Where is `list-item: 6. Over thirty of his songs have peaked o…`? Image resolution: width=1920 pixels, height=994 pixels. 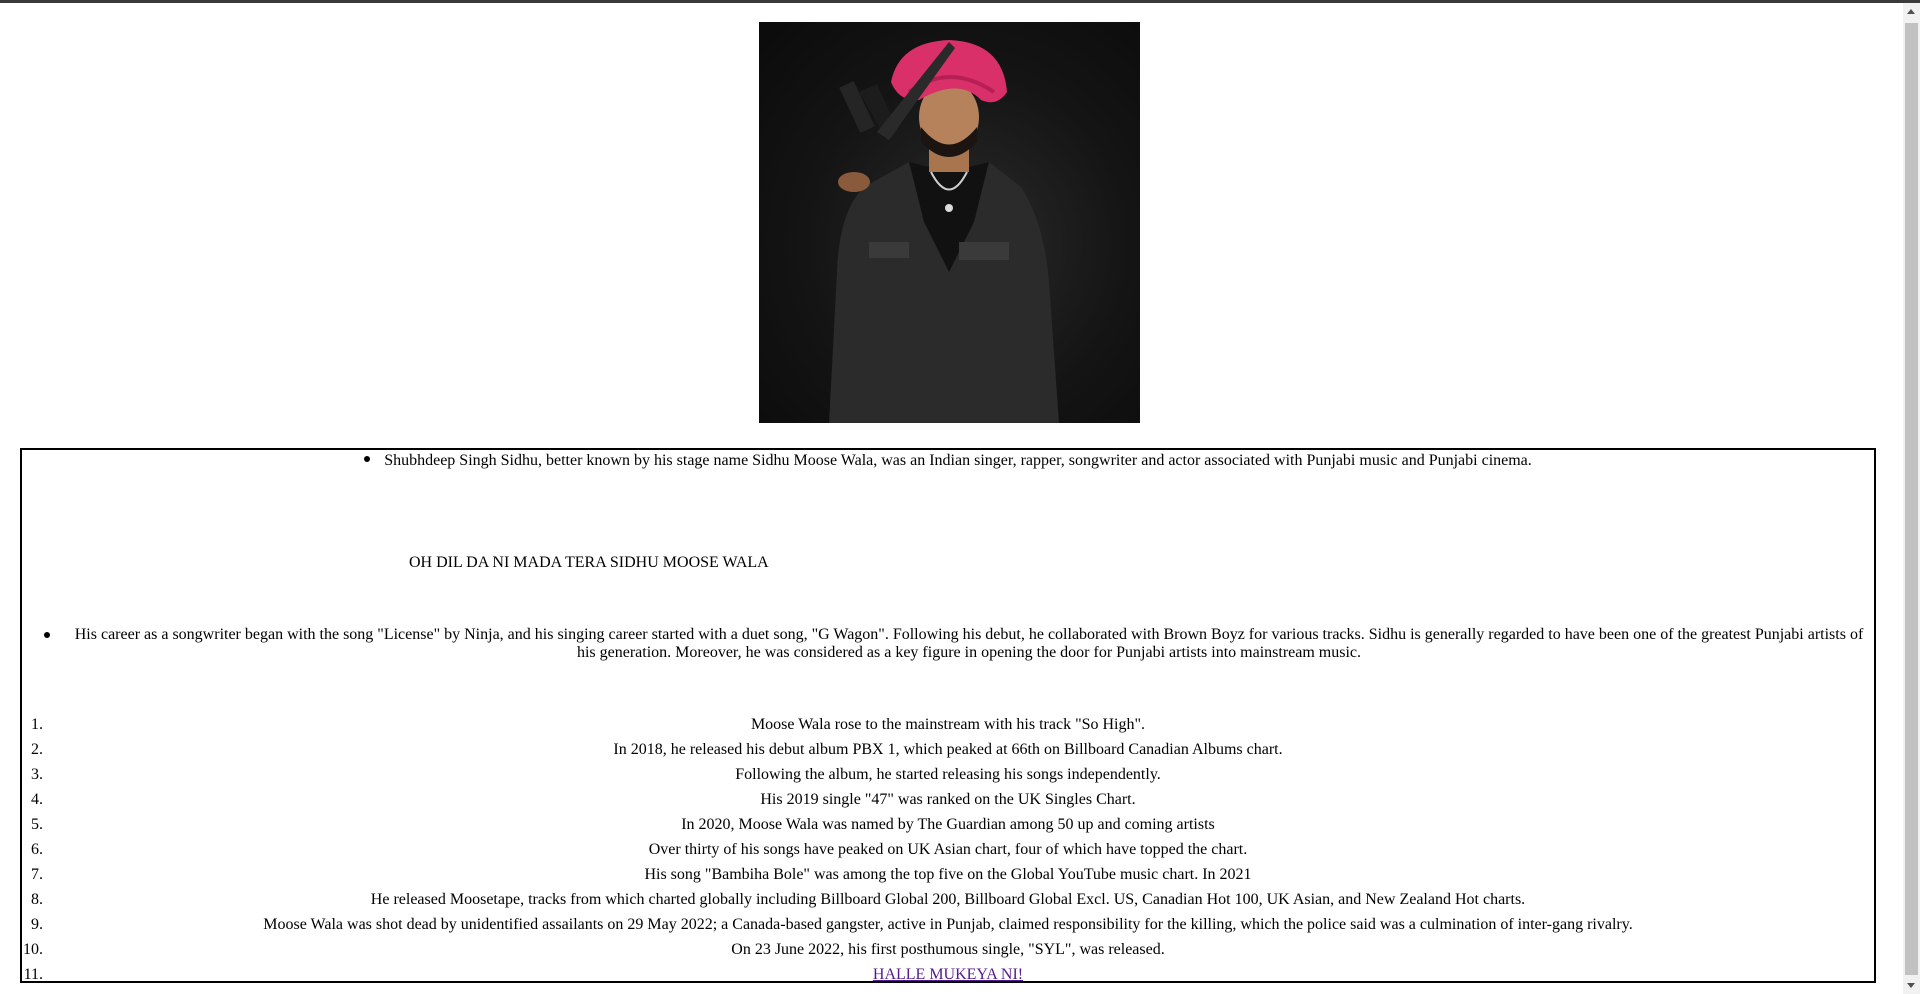 list-item: 6. Over thirty of his songs have peaked o… is located at coordinates (948, 849).